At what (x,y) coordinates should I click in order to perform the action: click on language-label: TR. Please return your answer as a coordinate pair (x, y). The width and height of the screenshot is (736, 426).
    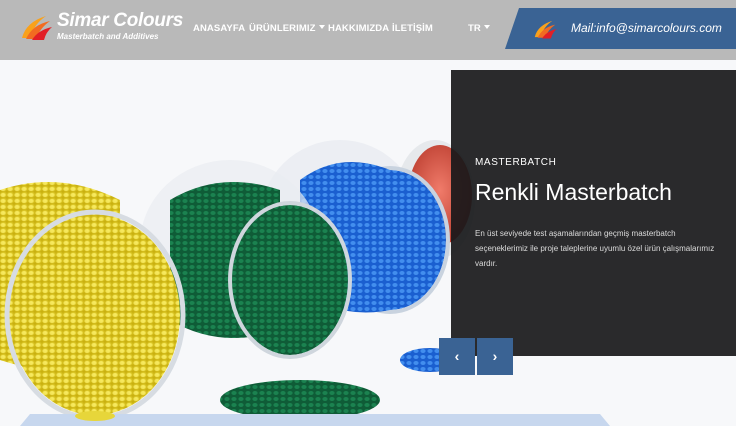
    Looking at the image, I should click on (474, 28).